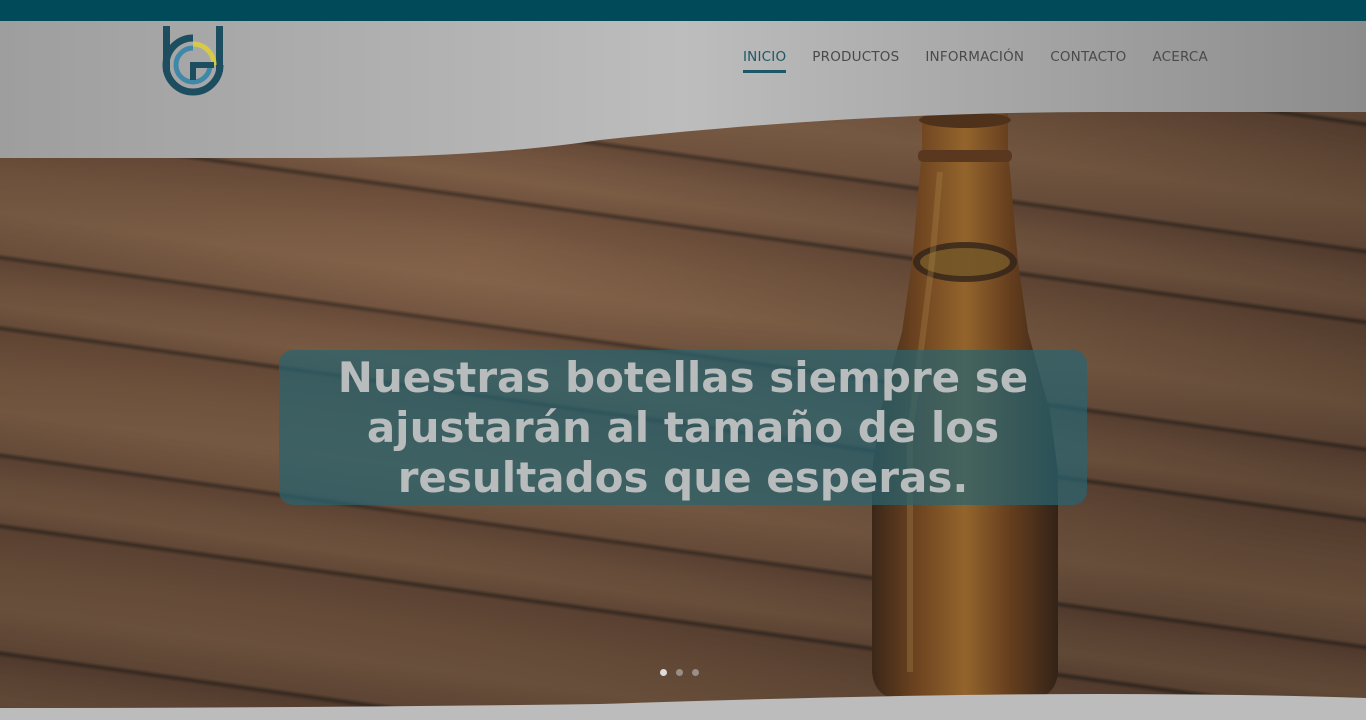  Describe the element at coordinates (1088, 59) in the screenshot. I see `nav-item-contacto: CONTACTO` at that location.